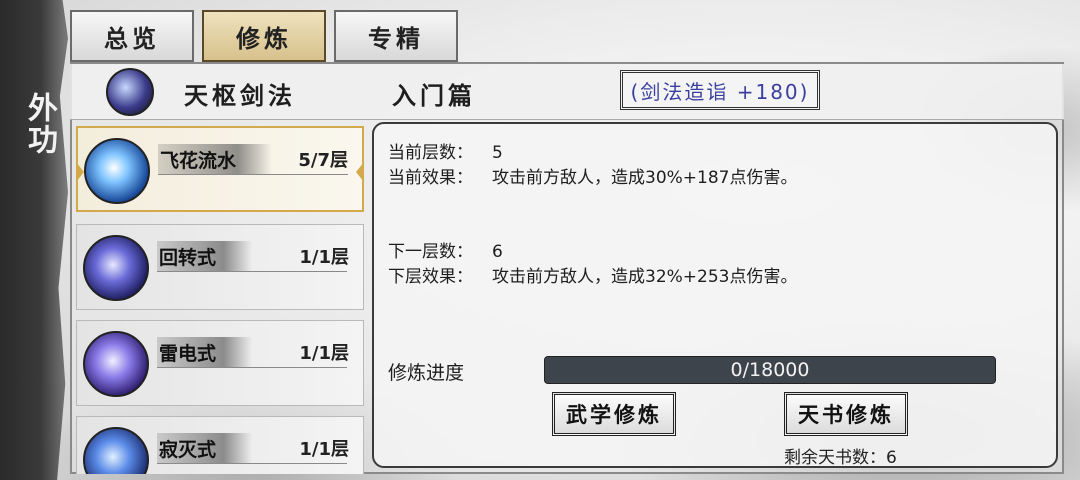 The height and width of the screenshot is (480, 1080). I want to click on next-effect-row: 下层效果： 攻击前方敌人，造成32%+253点伤害。, so click(592, 274).